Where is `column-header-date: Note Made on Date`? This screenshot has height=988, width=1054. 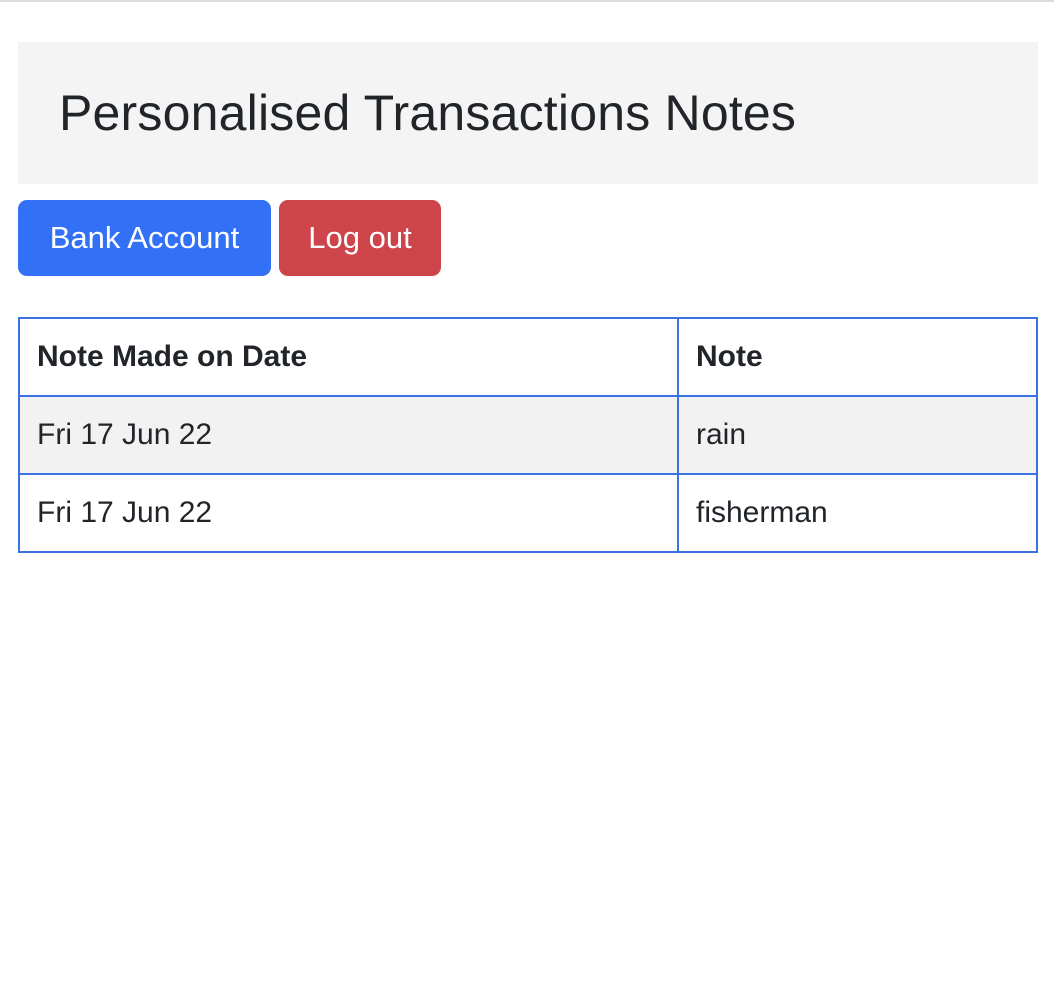
column-header-date: Note Made on Date is located at coordinates (348, 357).